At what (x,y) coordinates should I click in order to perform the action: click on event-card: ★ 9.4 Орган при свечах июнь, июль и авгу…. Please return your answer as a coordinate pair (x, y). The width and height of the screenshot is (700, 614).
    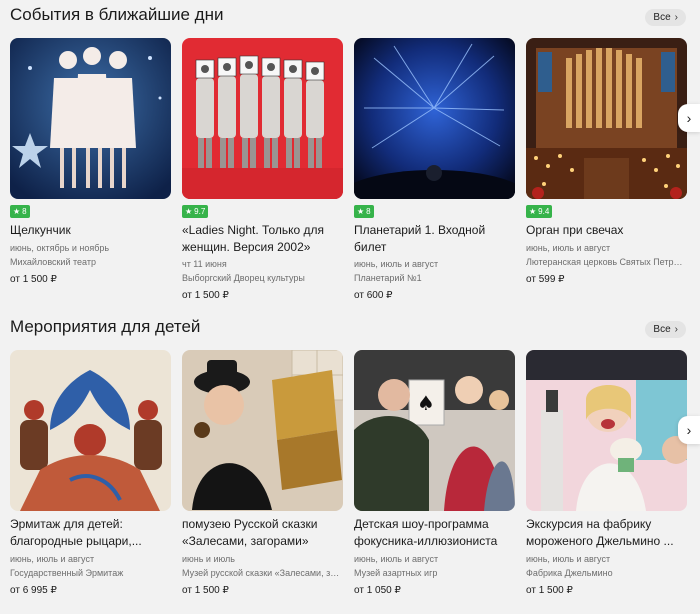
    Looking at the image, I should click on (606, 161).